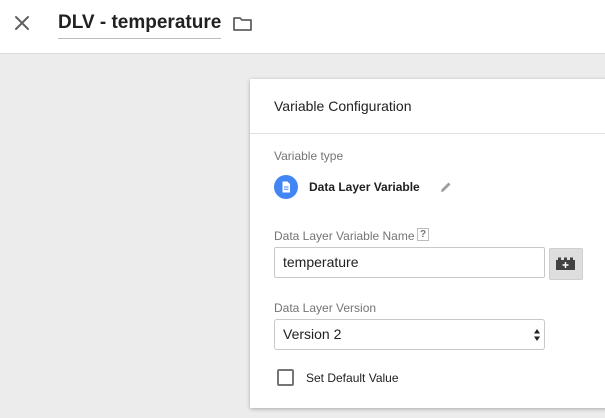 Image resolution: width=605 pixels, height=418 pixels. Describe the element at coordinates (409, 334) in the screenshot. I see `version-select: Version 2` at that location.